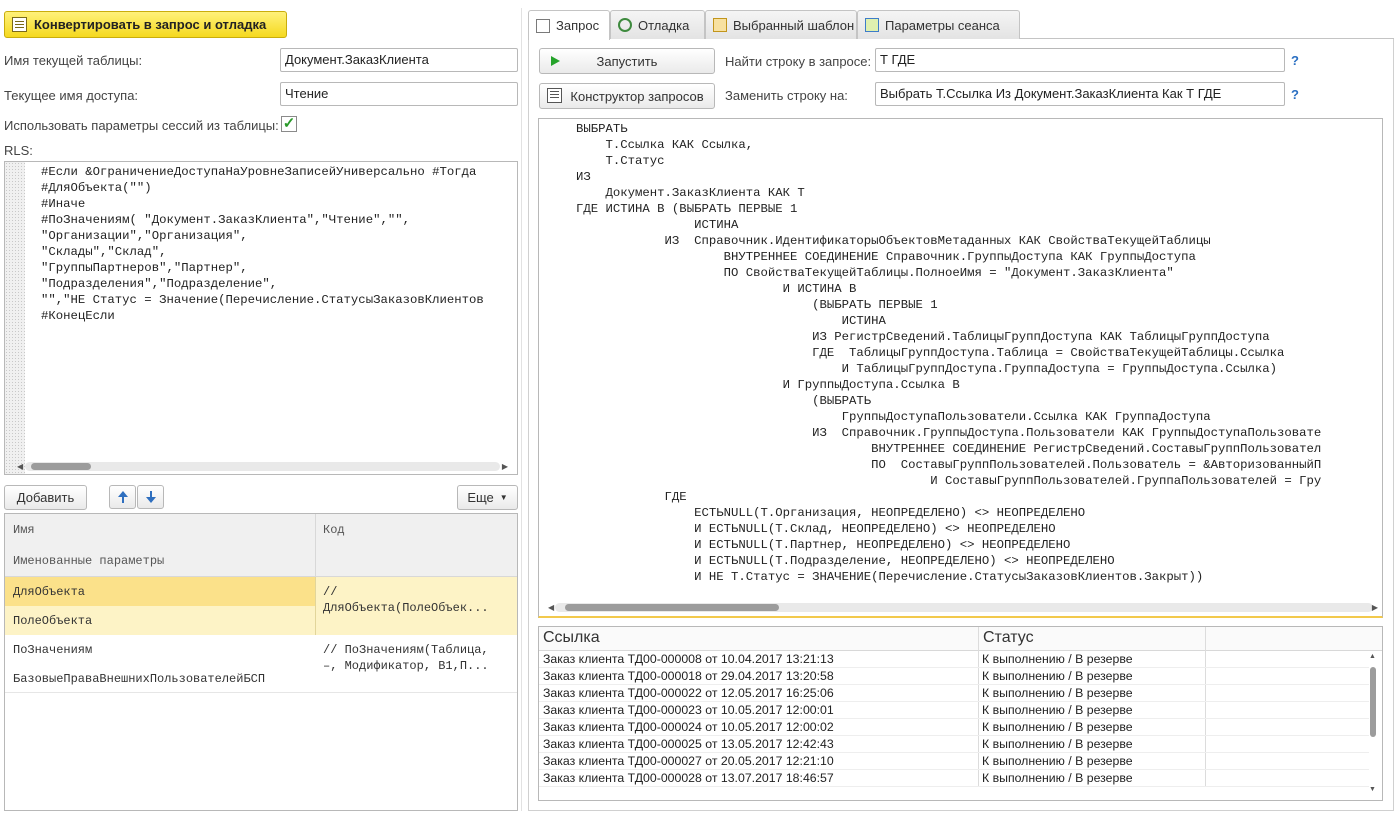  I want to click on scroll-down-icon: ▼, so click(1372, 789).